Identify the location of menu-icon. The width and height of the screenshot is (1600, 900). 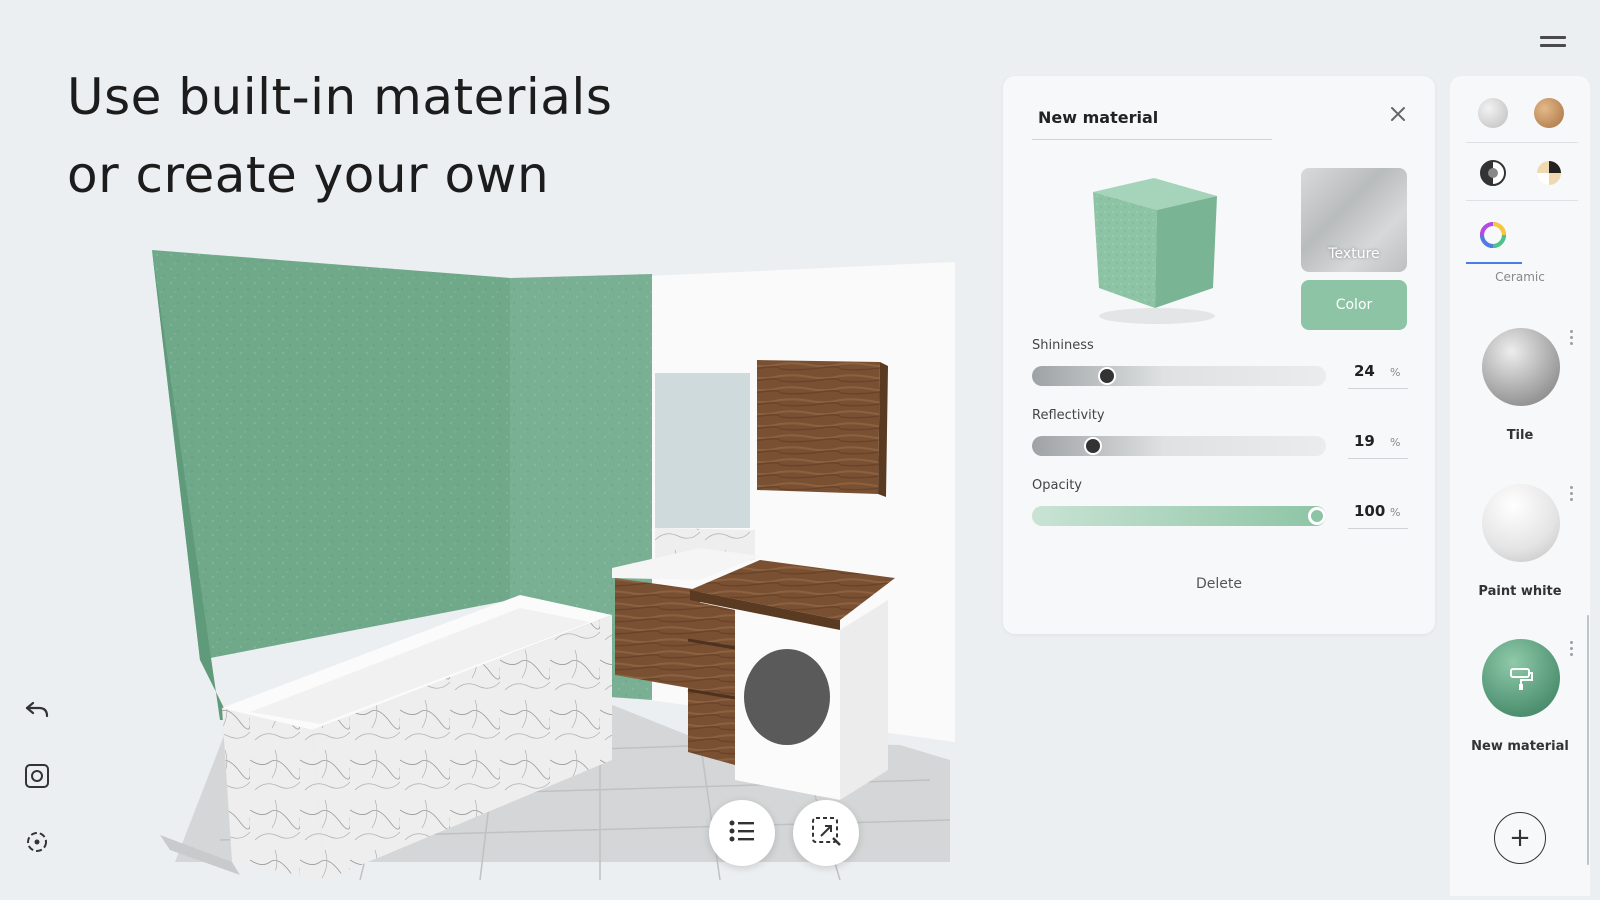
(1553, 43).